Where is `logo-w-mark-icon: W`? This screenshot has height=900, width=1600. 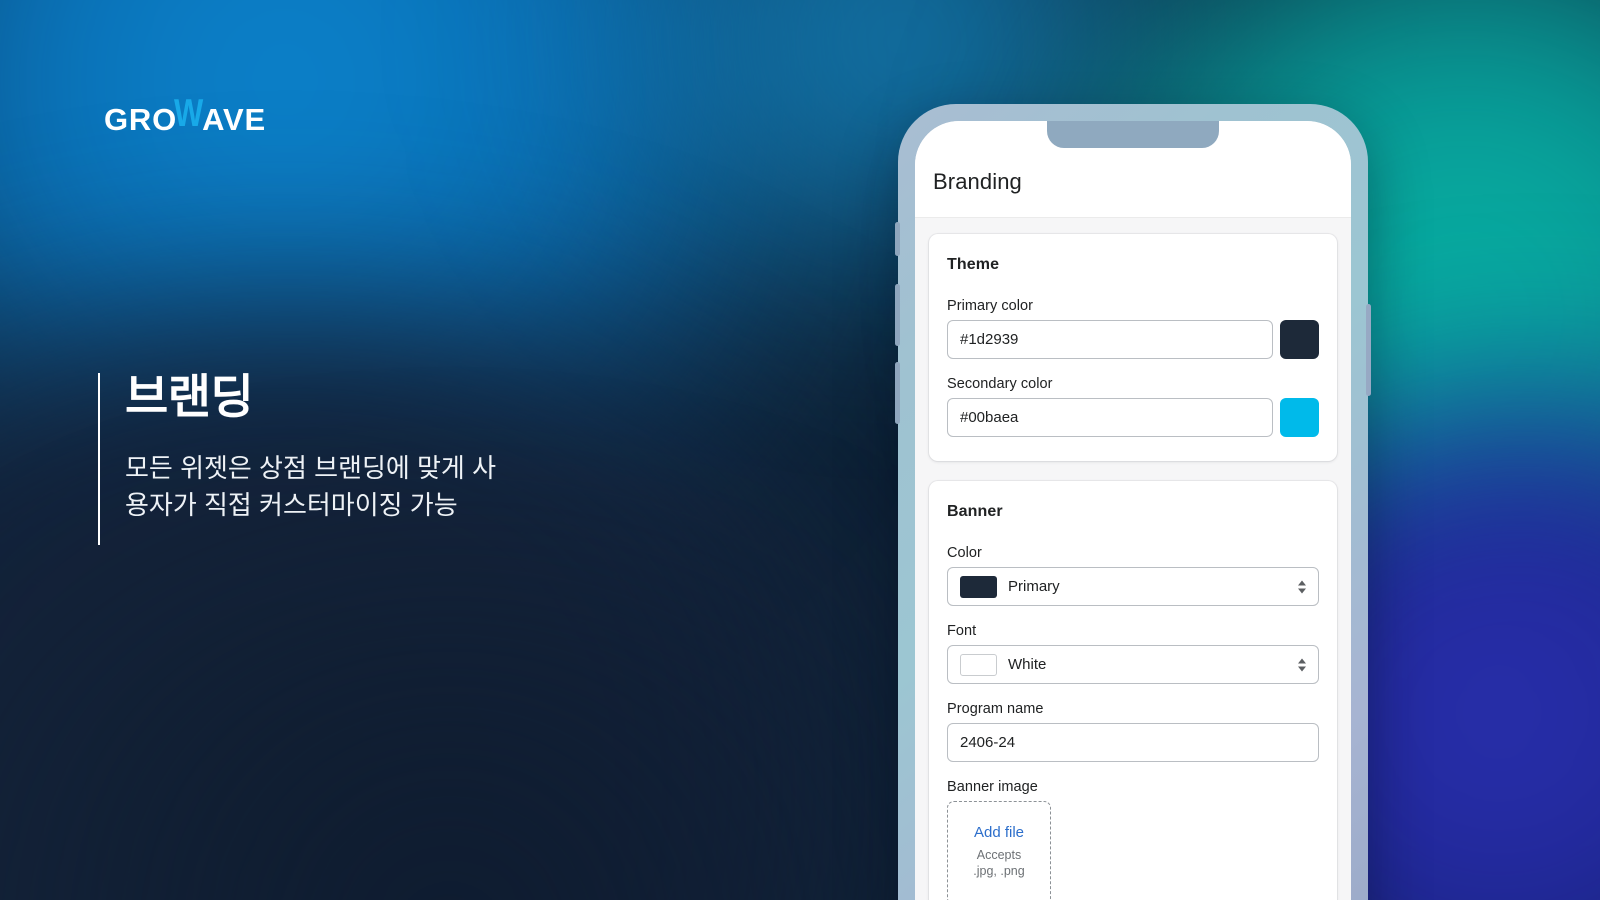
logo-w-mark-icon: W is located at coordinates (189, 112).